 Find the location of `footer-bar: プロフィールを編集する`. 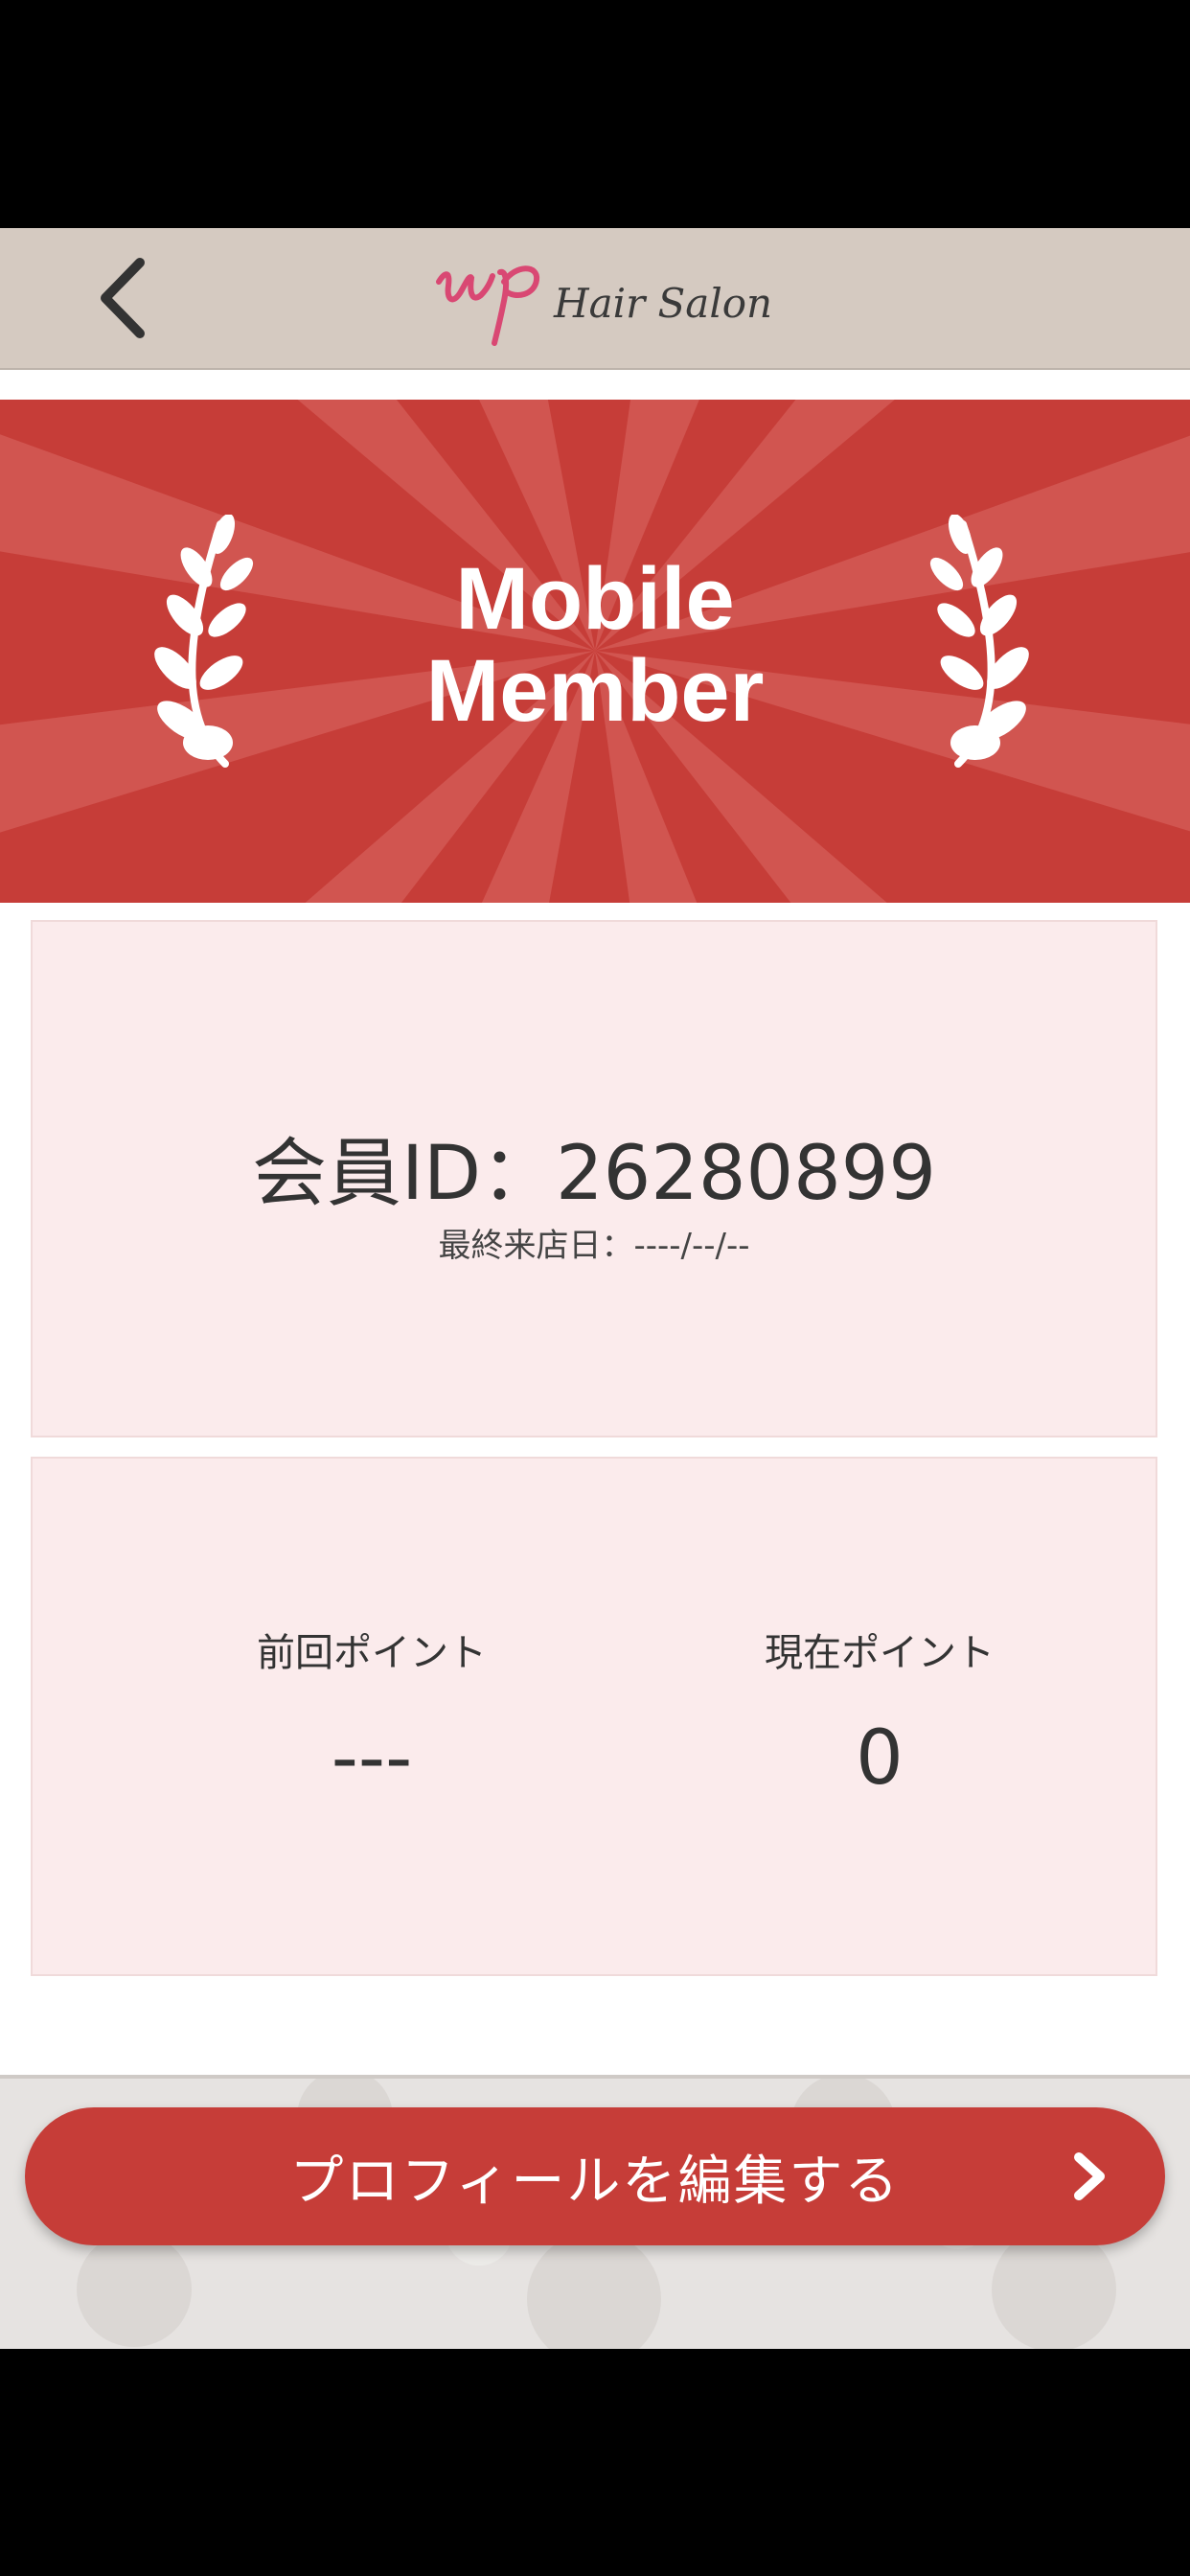

footer-bar: プロフィールを編集する is located at coordinates (595, 2212).